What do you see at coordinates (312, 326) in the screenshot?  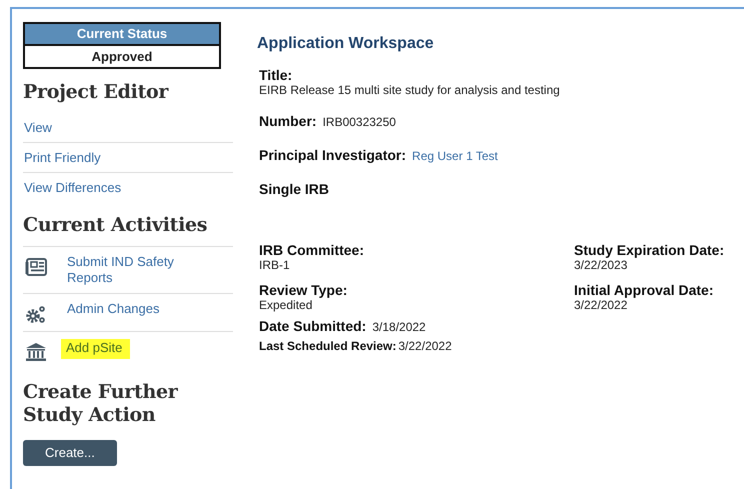 I see `field-label: Date Submitted:` at bounding box center [312, 326].